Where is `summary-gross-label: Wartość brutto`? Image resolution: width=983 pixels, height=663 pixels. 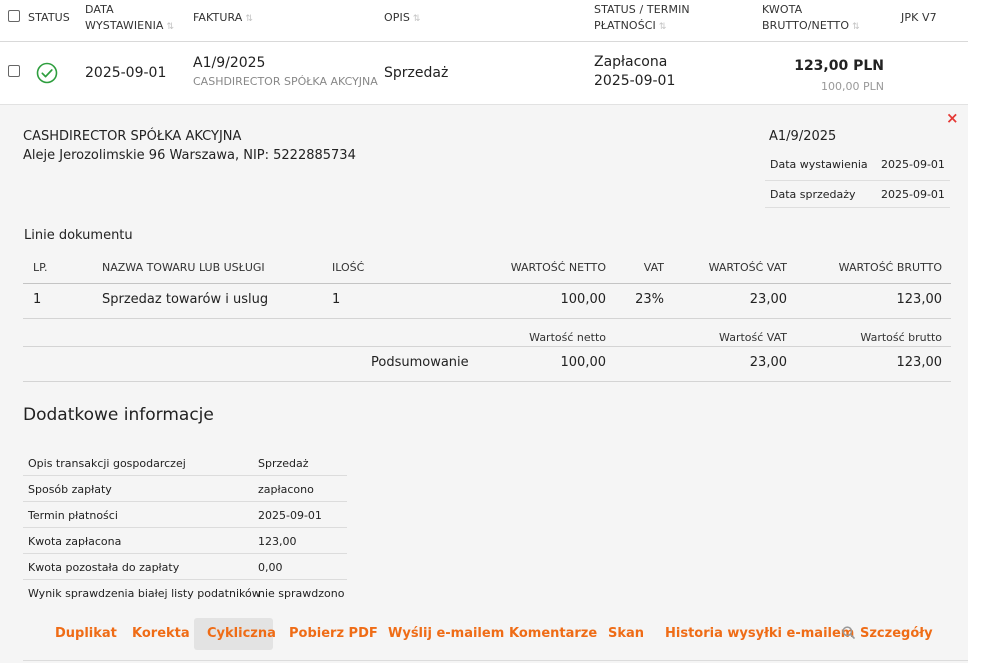 summary-gross-label: Wartość brutto is located at coordinates (901, 337).